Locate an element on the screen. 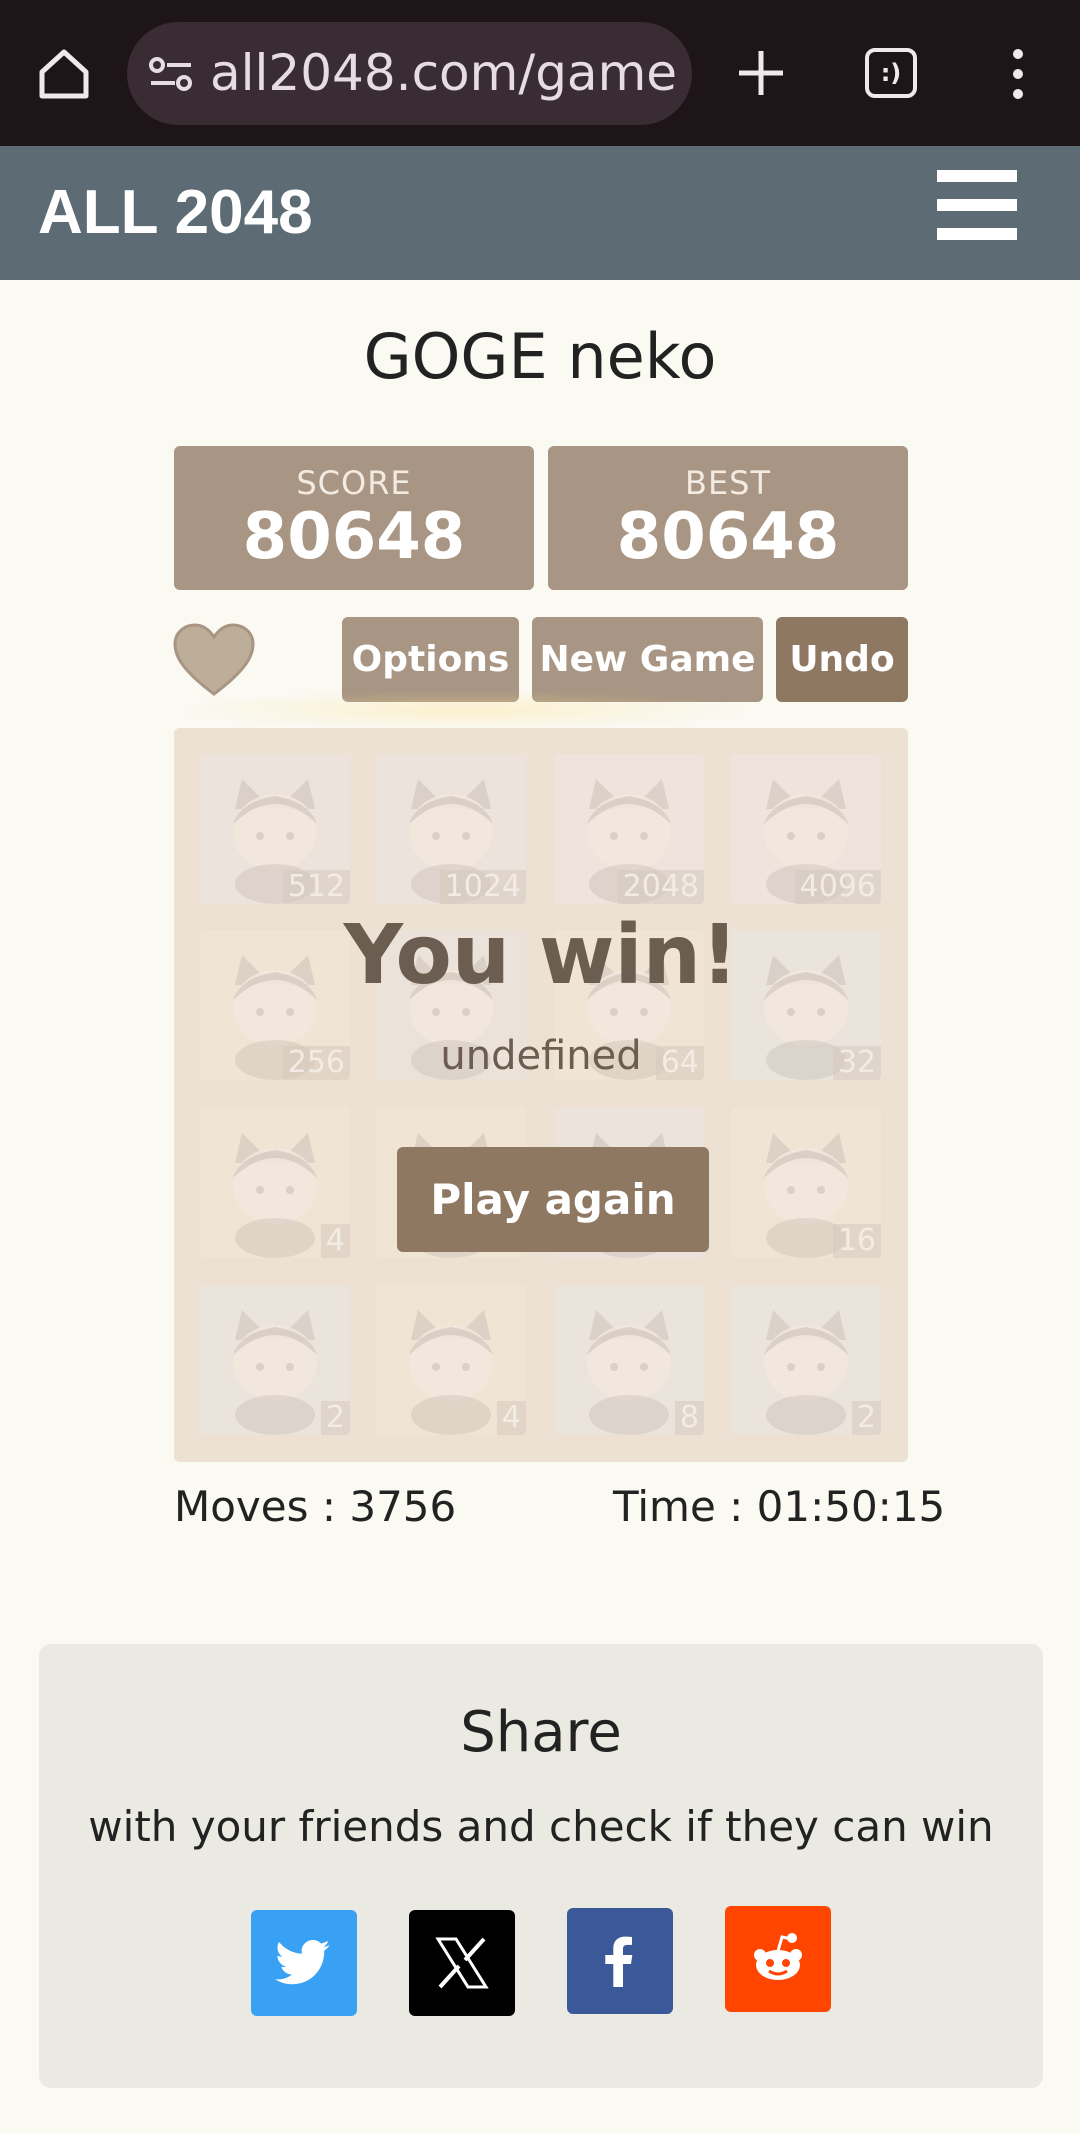 This screenshot has height=2134, width=1080. best-label: BEST is located at coordinates (728, 483).